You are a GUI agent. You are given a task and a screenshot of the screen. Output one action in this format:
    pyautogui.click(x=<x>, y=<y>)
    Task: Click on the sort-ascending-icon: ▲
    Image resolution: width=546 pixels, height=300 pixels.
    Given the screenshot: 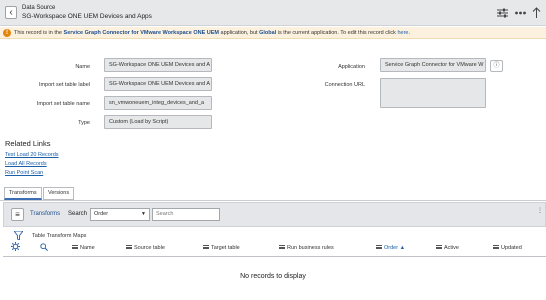 What is the action you would take?
    pyautogui.click(x=402, y=248)
    